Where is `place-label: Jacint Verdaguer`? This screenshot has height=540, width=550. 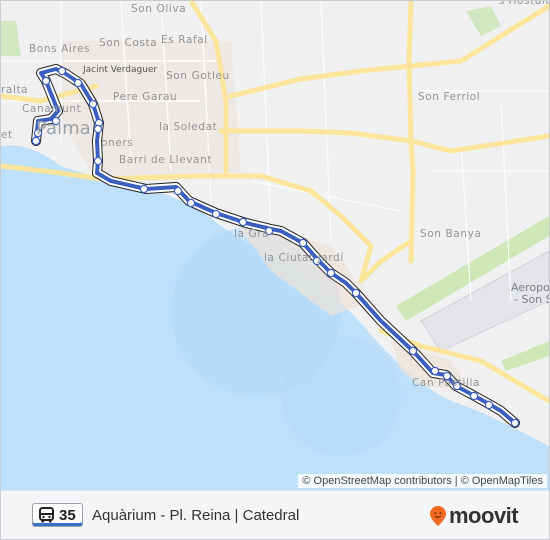 place-label: Jacint Verdaguer is located at coordinates (120, 70).